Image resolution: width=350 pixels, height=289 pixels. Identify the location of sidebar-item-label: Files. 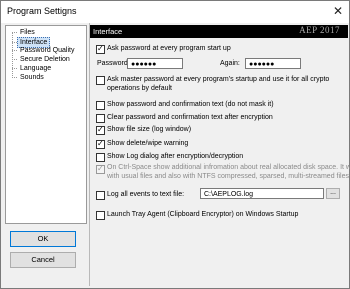
(27, 32).